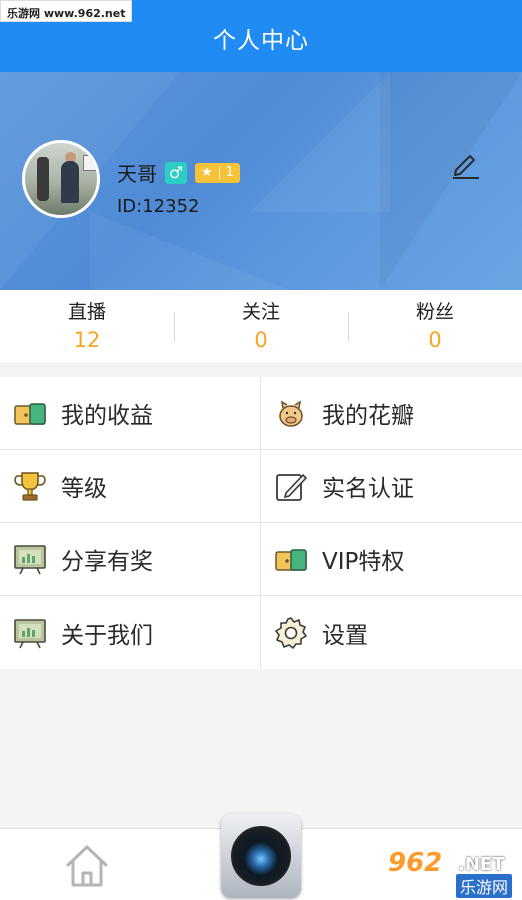 This screenshot has height=900, width=522. Describe the element at coordinates (291, 632) in the screenshot. I see `gear-icon` at that location.